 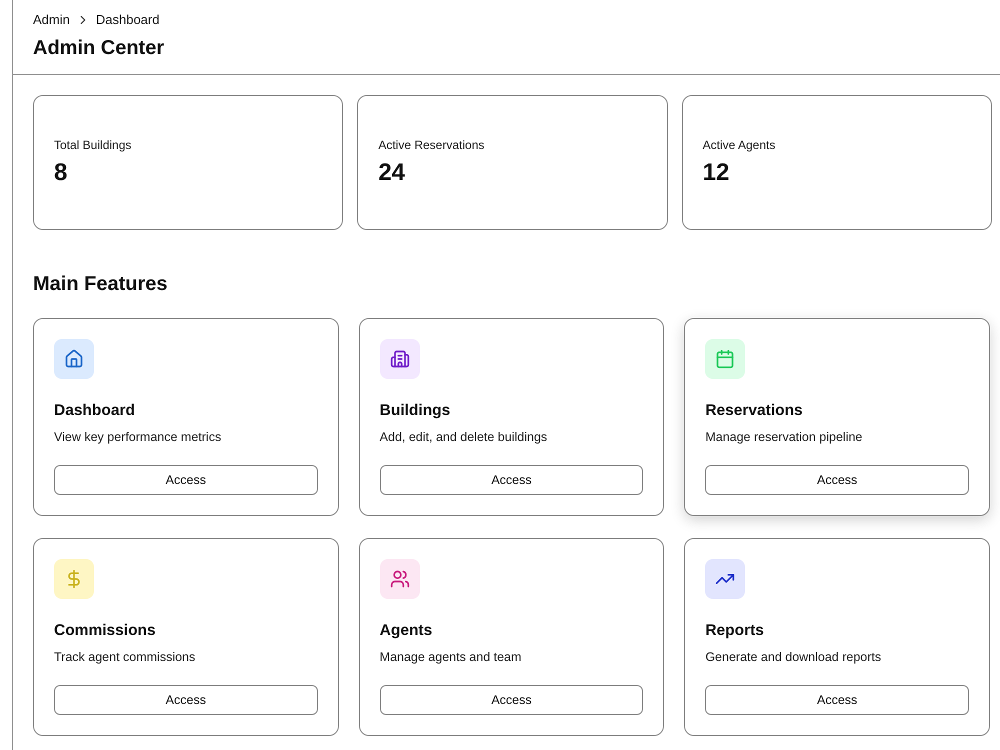 What do you see at coordinates (754, 411) in the screenshot?
I see `feature-title: Reservations` at bounding box center [754, 411].